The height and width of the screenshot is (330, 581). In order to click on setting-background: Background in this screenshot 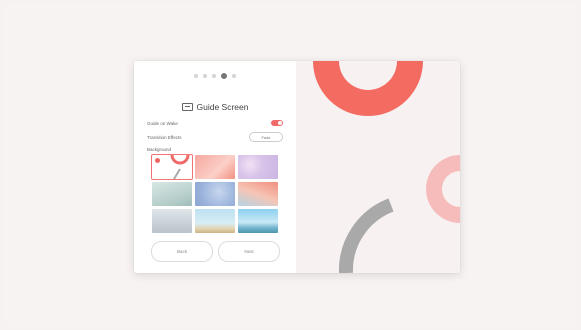, I will do `click(215, 149)`.